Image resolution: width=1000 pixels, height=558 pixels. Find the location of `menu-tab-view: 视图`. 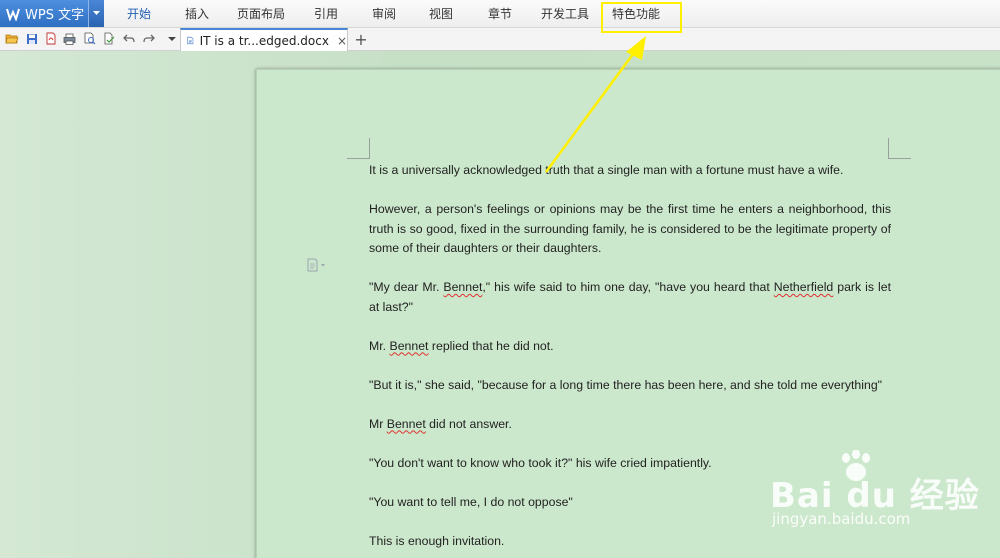

menu-tab-view: 视图 is located at coordinates (441, 13).